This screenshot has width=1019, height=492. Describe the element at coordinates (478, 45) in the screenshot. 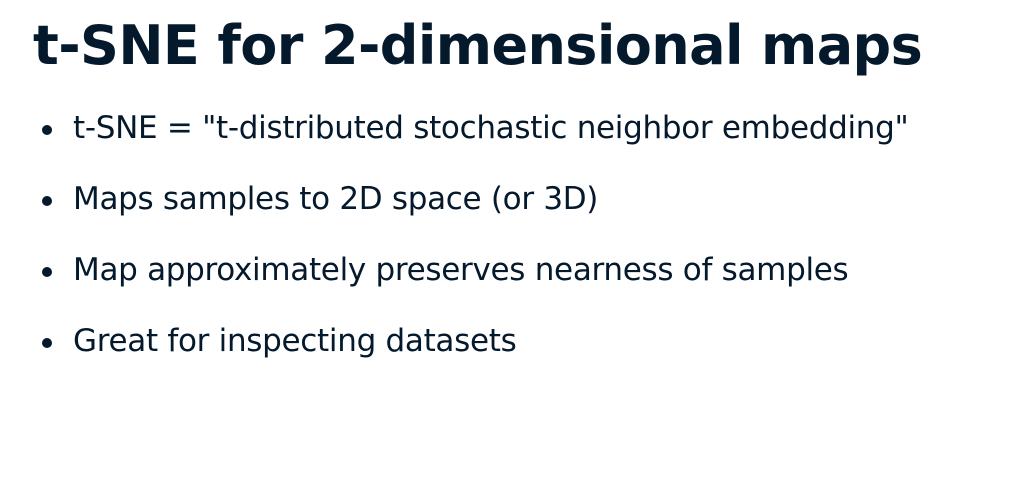

I see `slide-title: t-SNE for 2-dimensional maps` at that location.